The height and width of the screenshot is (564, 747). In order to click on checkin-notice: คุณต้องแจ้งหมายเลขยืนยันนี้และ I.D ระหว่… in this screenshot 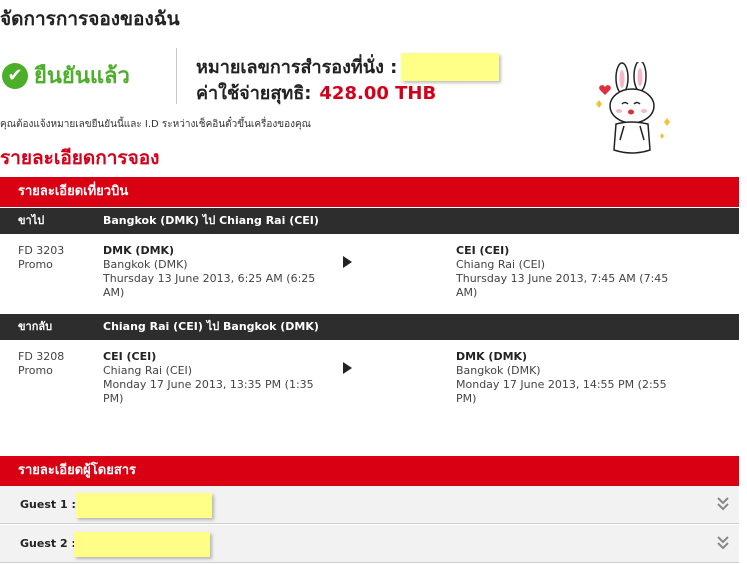, I will do `click(155, 124)`.